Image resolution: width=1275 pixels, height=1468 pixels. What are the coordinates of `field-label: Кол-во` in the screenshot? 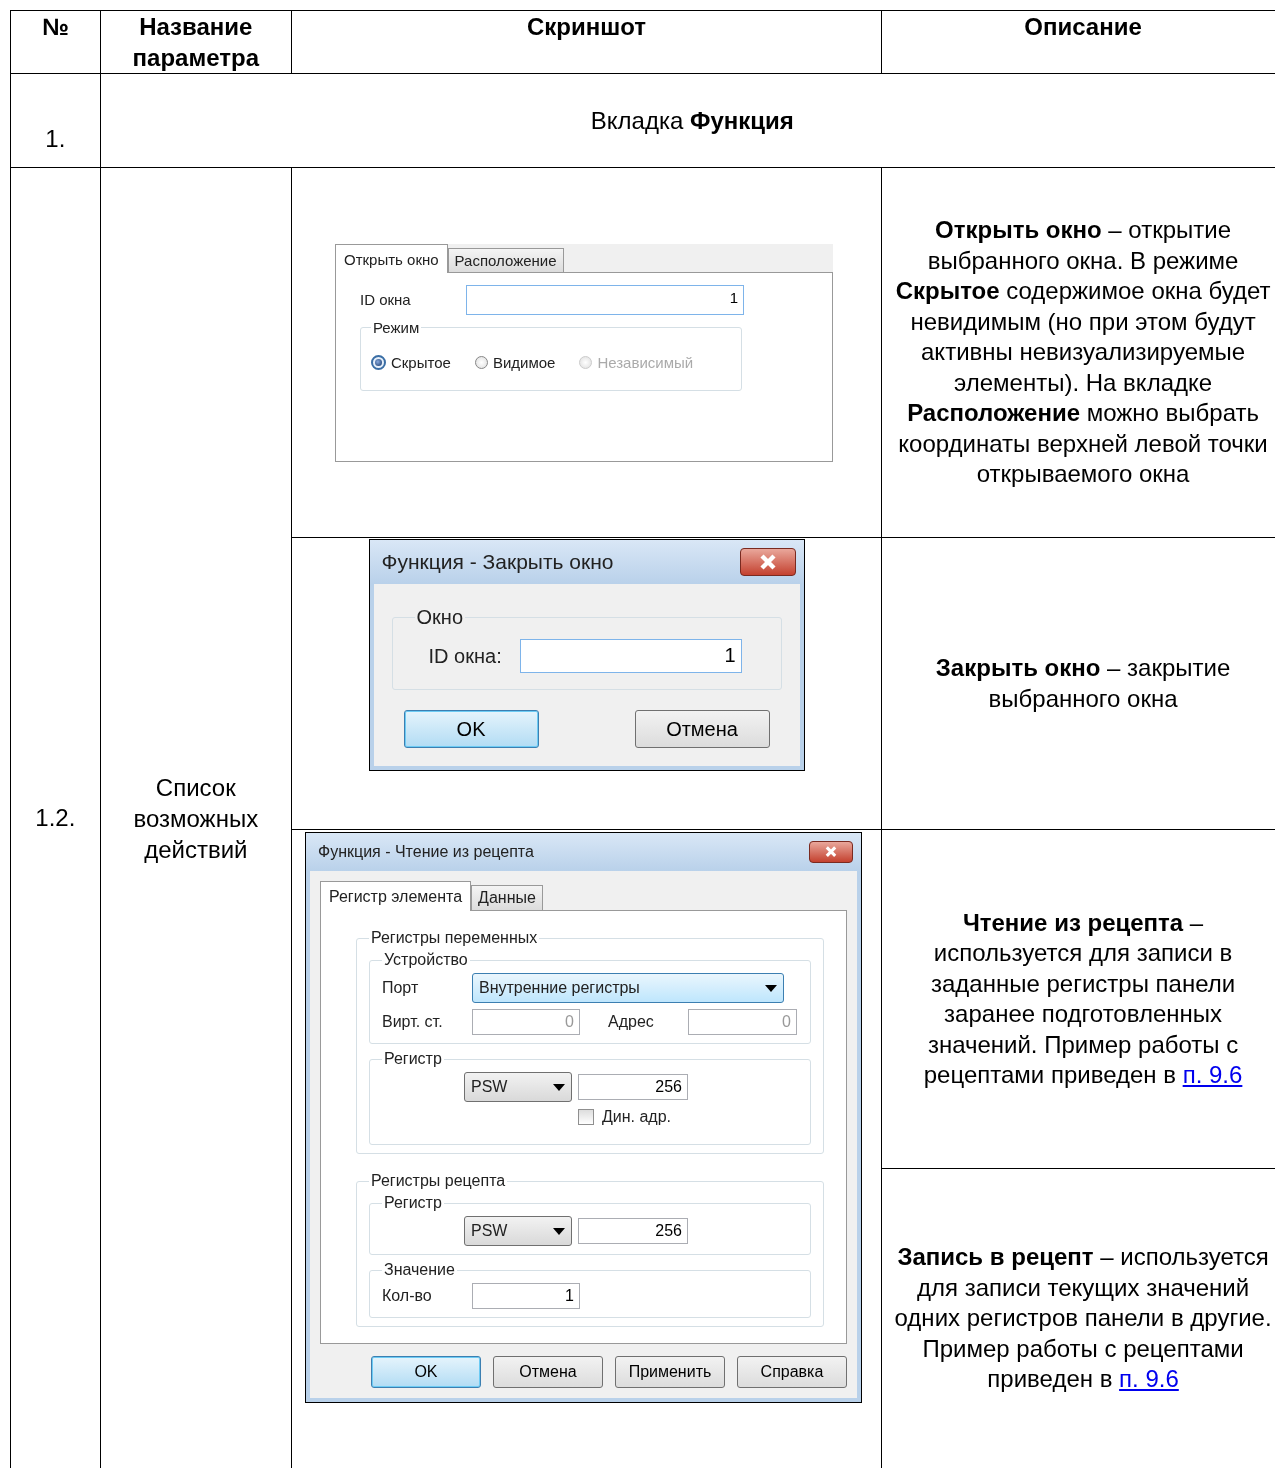 It's located at (407, 1296).